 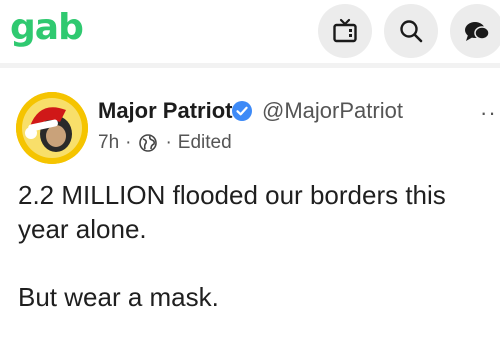 I want to click on search-icon, so click(x=411, y=31).